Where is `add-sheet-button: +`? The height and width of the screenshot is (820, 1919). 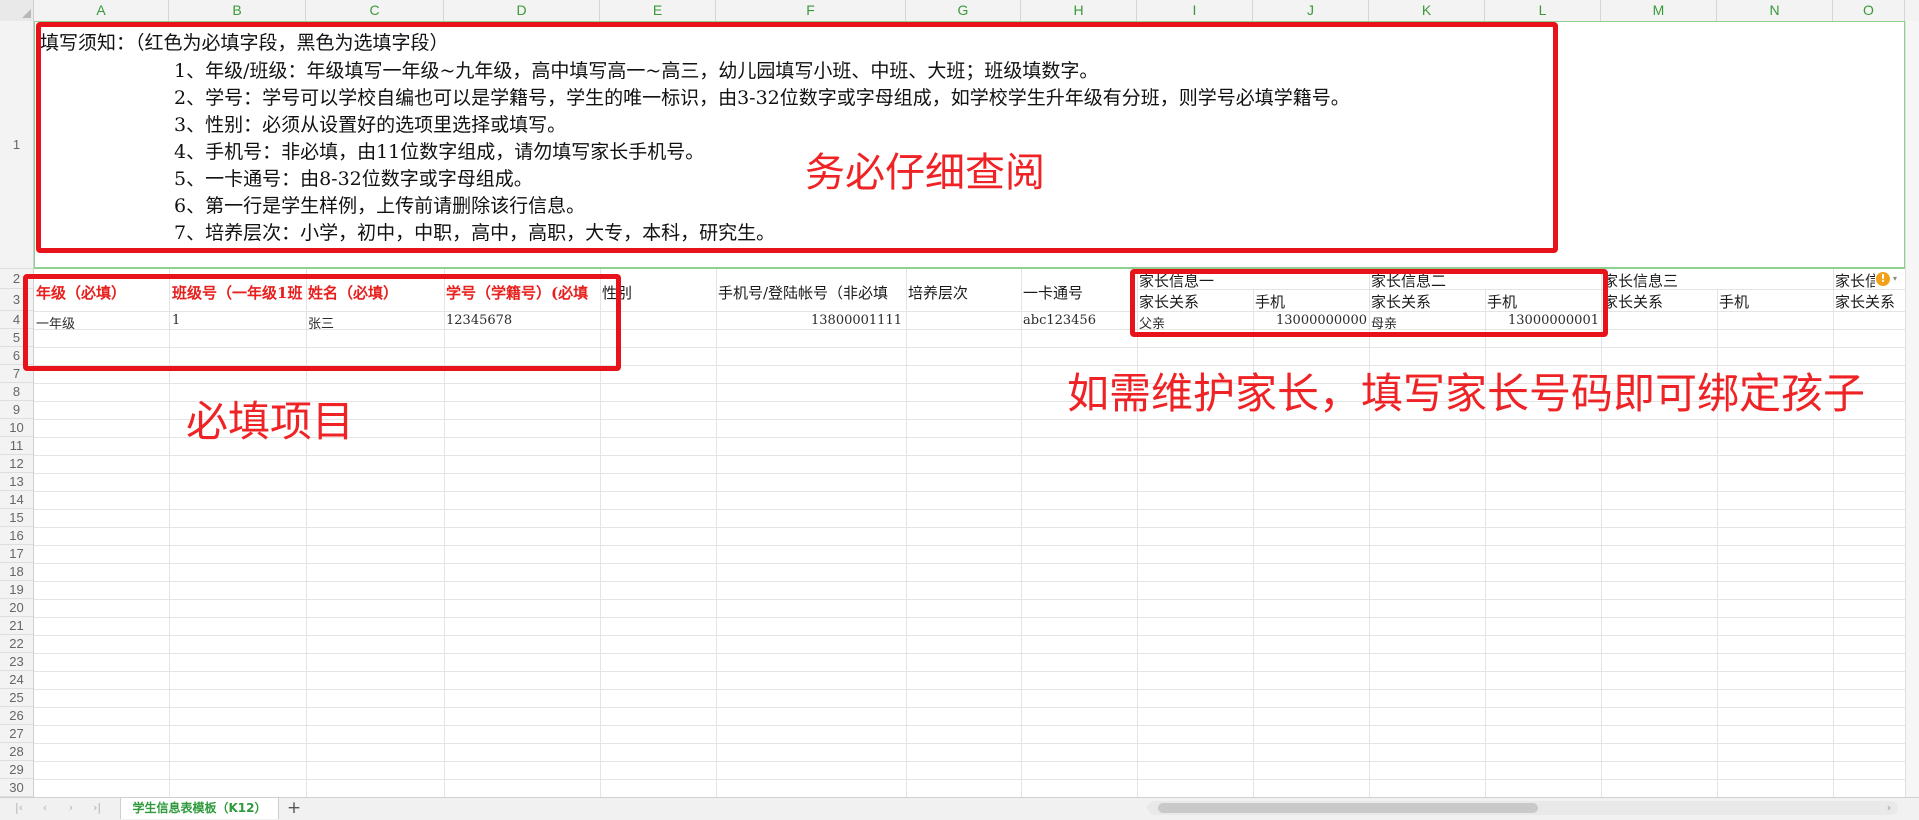 add-sheet-button: + is located at coordinates (294, 808).